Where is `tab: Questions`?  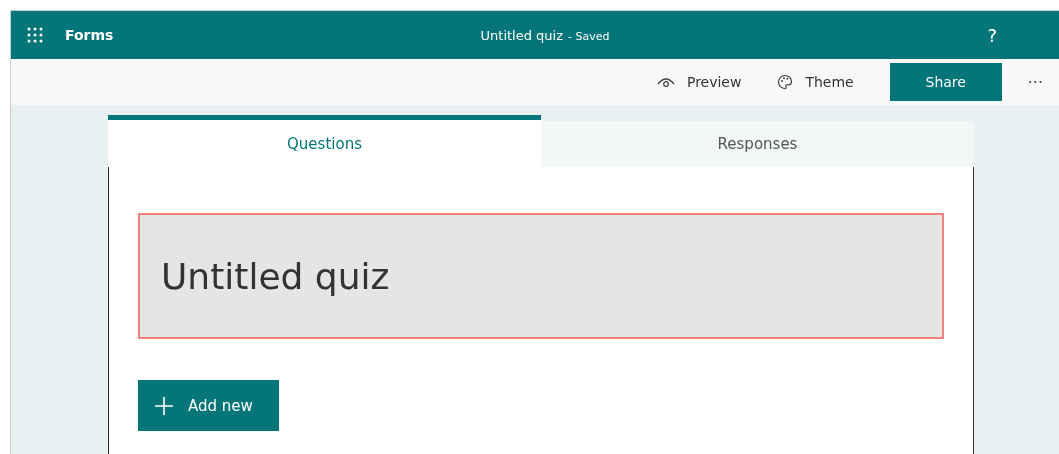 tab: Questions is located at coordinates (324, 141).